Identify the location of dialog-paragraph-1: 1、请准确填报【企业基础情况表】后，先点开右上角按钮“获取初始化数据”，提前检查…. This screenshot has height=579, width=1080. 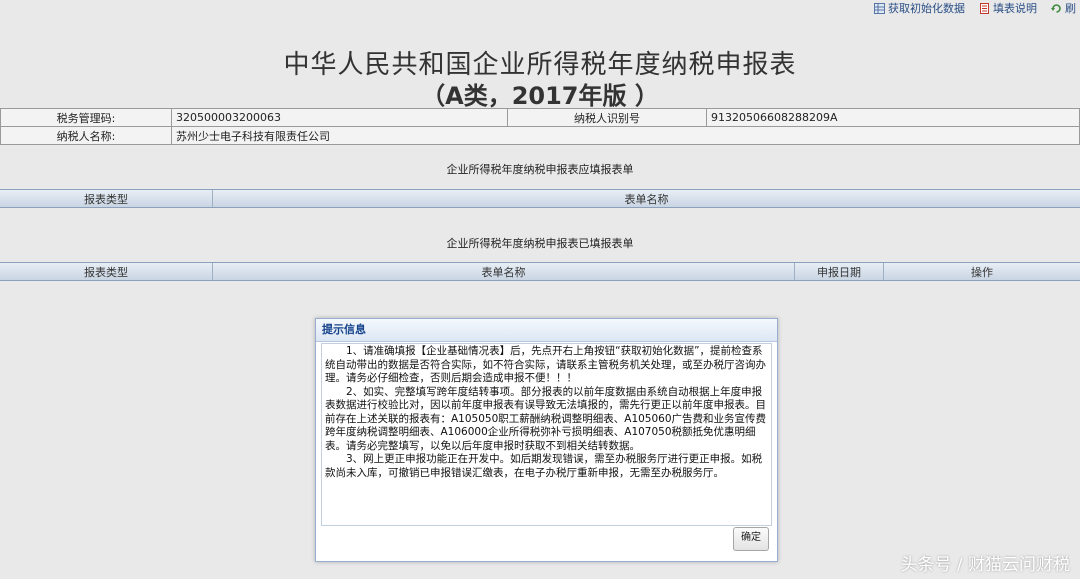
(545, 364).